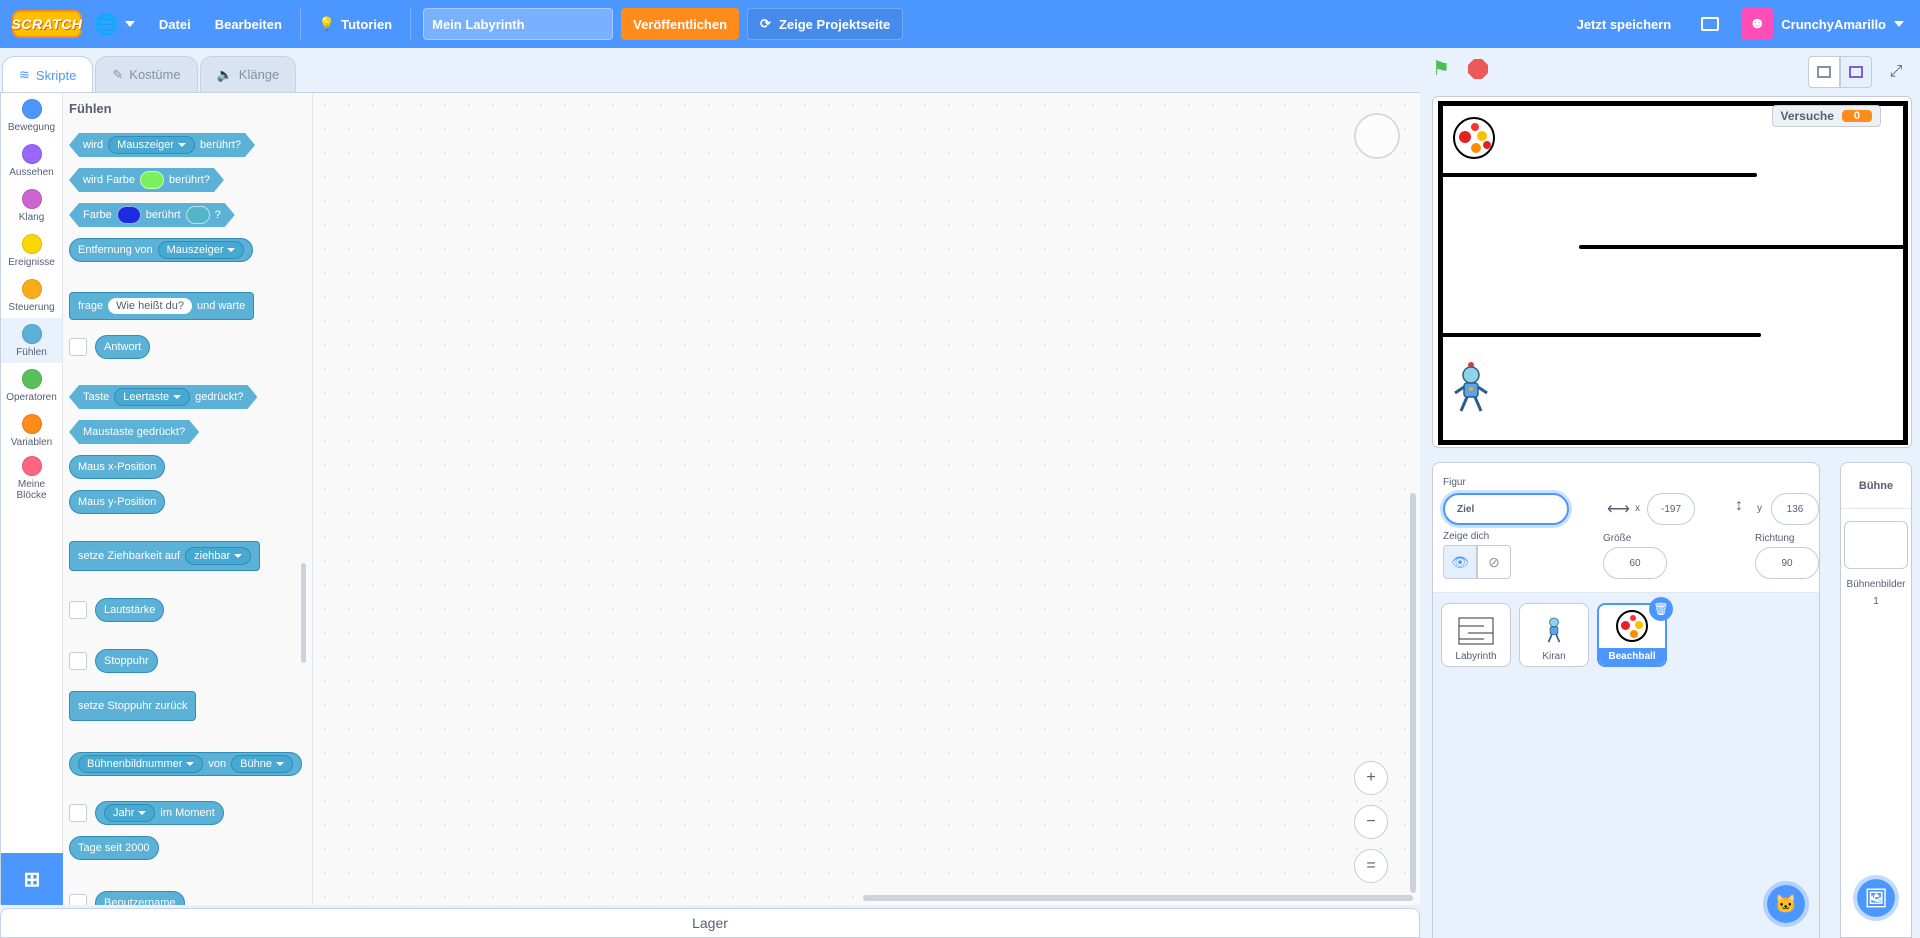 The height and width of the screenshot is (938, 1920). Describe the element at coordinates (355, 24) in the screenshot. I see `tutorials-menu: 💡 Tutorien` at that location.